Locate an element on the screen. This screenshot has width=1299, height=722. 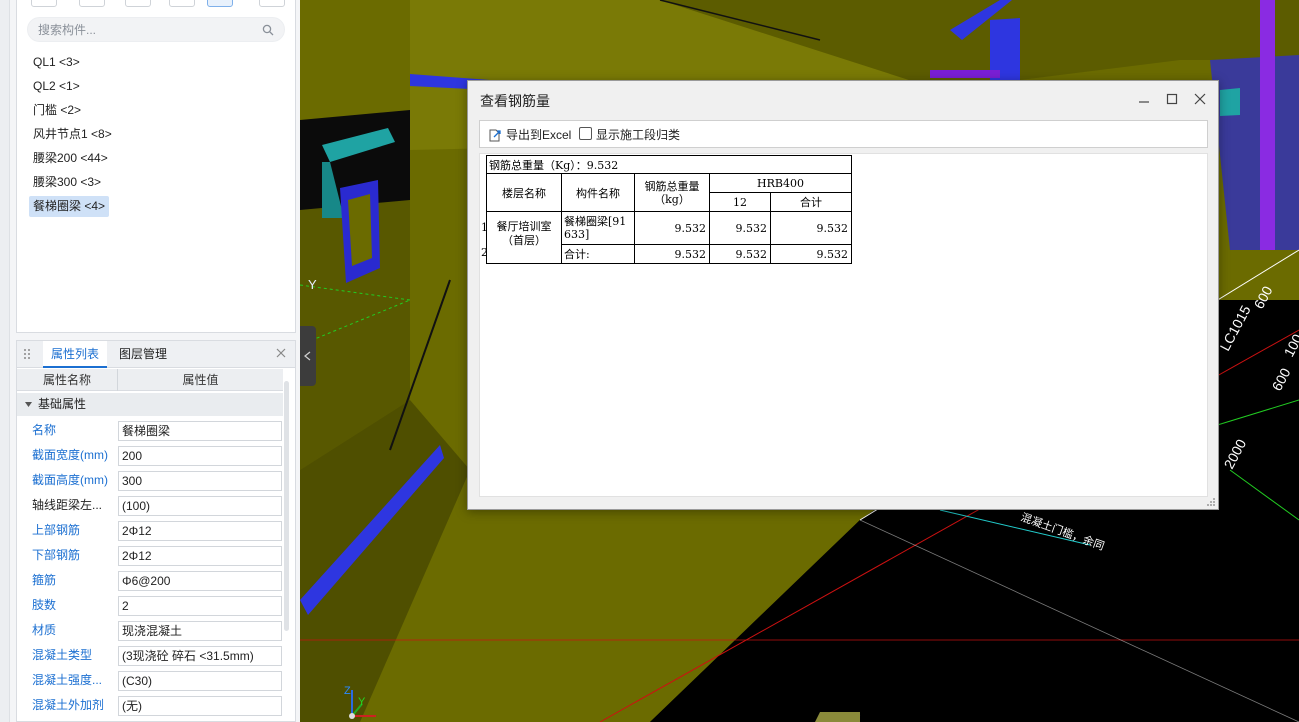
property-name: 下部钢筋 is located at coordinates (56, 555).